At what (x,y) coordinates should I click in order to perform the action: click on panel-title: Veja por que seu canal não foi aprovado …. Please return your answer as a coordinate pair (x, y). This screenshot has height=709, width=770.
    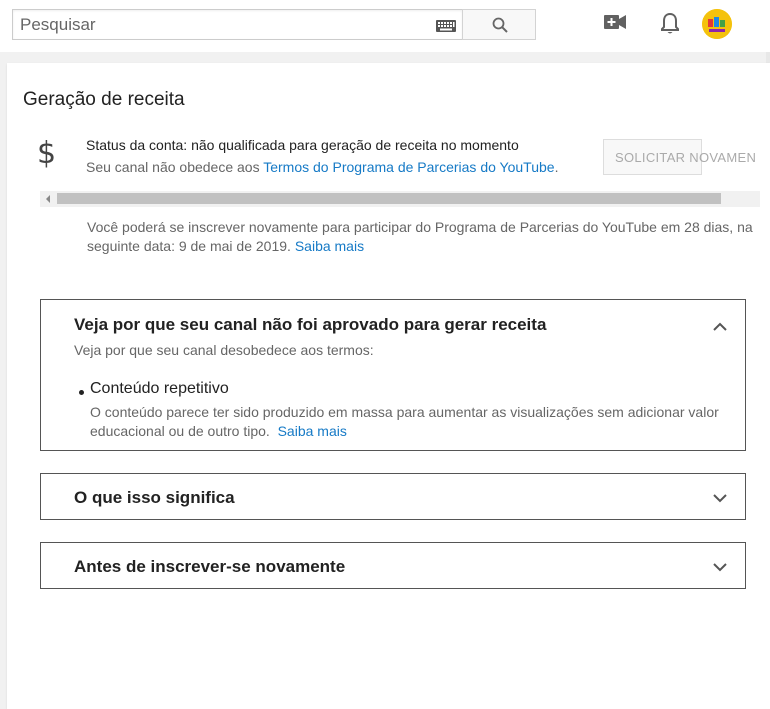
    Looking at the image, I should click on (310, 325).